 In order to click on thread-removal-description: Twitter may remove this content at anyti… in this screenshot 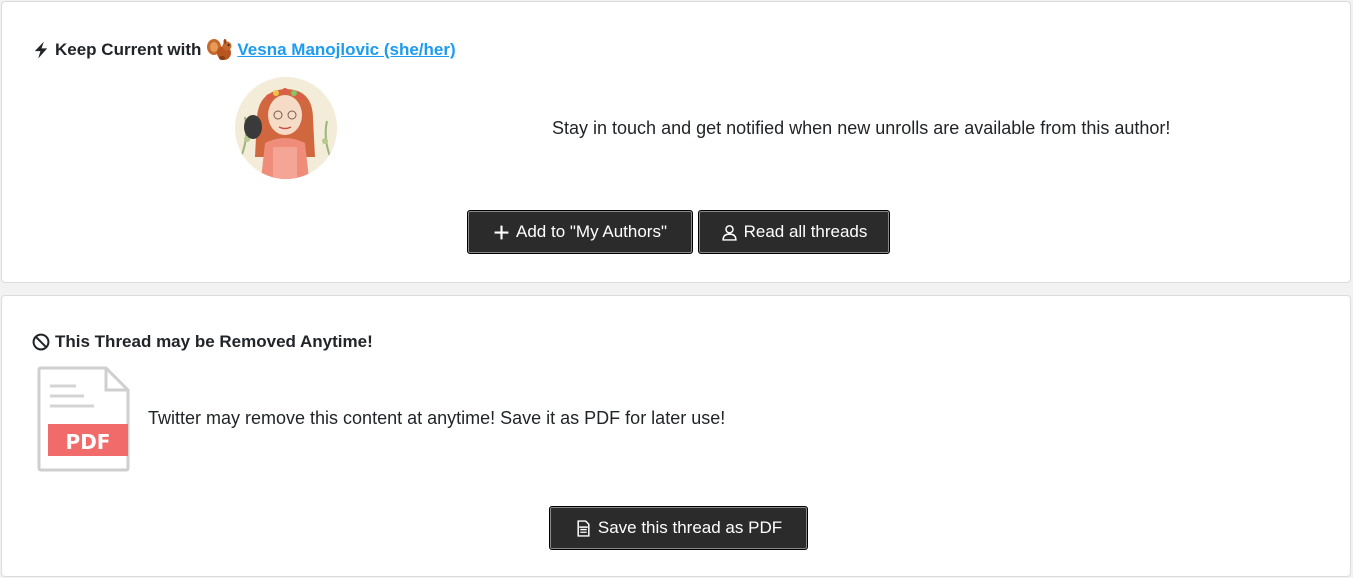, I will do `click(437, 418)`.